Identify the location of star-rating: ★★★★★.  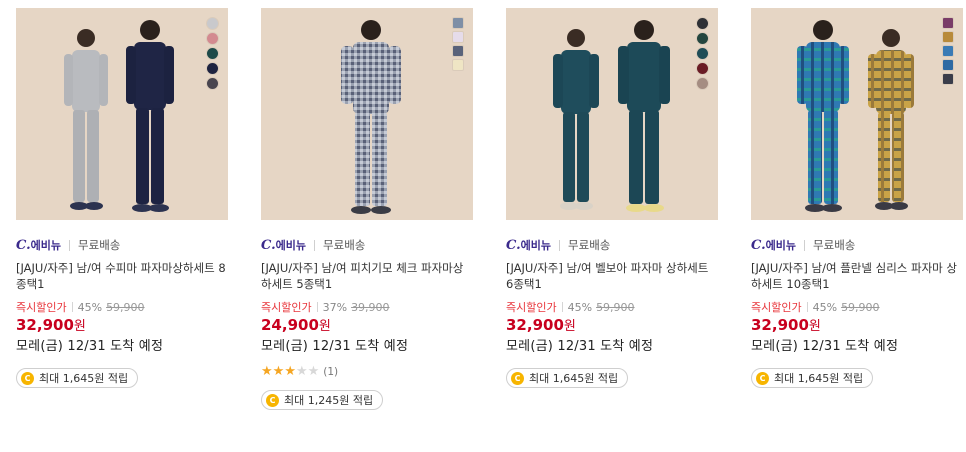
(290, 371).